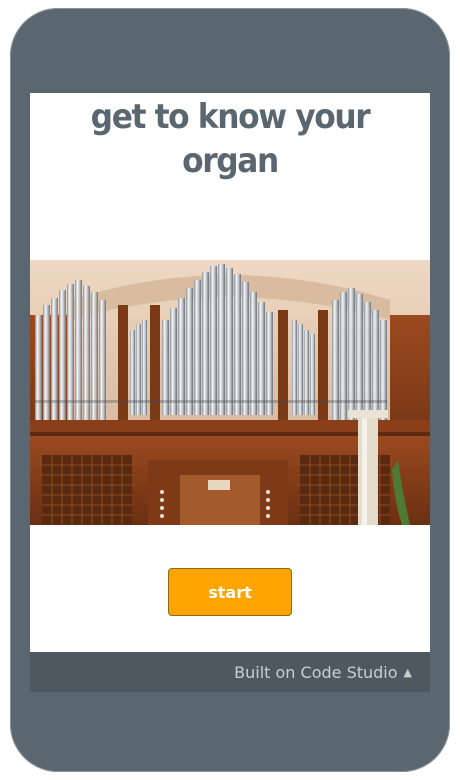 Image resolution: width=460 pixels, height=780 pixels. I want to click on footer-label: Built on Code Studio, so click(316, 672).